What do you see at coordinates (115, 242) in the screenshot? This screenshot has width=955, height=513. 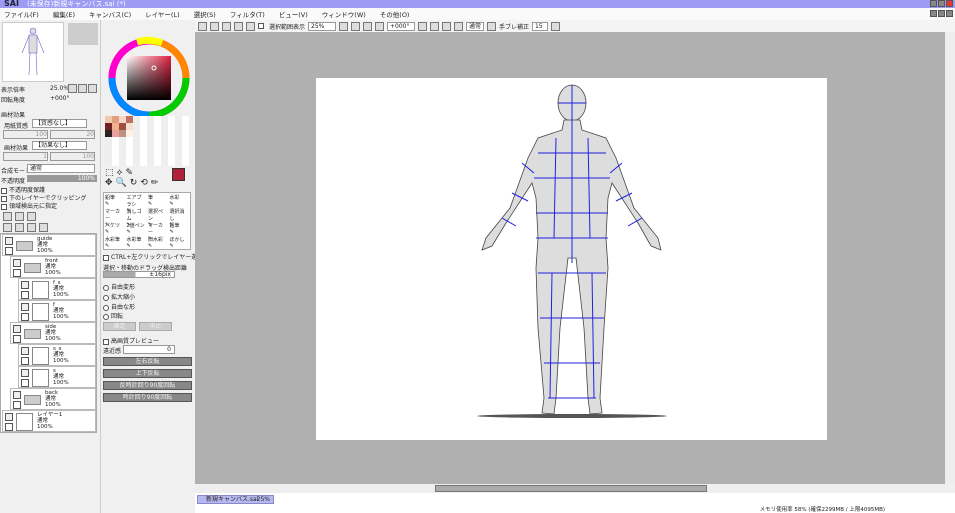 I see `tool-item: 水彩筆 ✎` at bounding box center [115, 242].